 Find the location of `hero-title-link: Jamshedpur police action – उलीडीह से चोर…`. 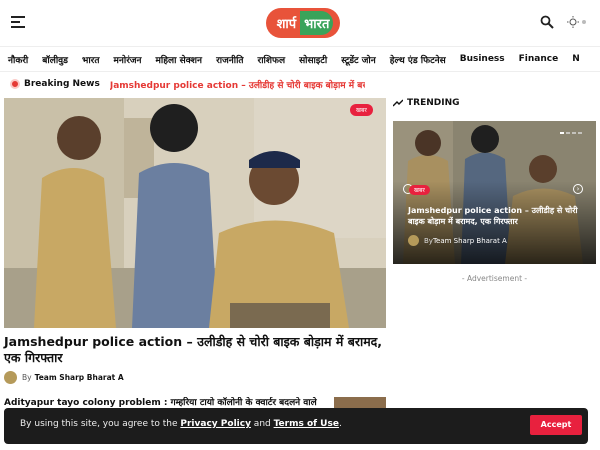

hero-title-link: Jamshedpur police action – उलीडीह से चोर… is located at coordinates (196, 350).